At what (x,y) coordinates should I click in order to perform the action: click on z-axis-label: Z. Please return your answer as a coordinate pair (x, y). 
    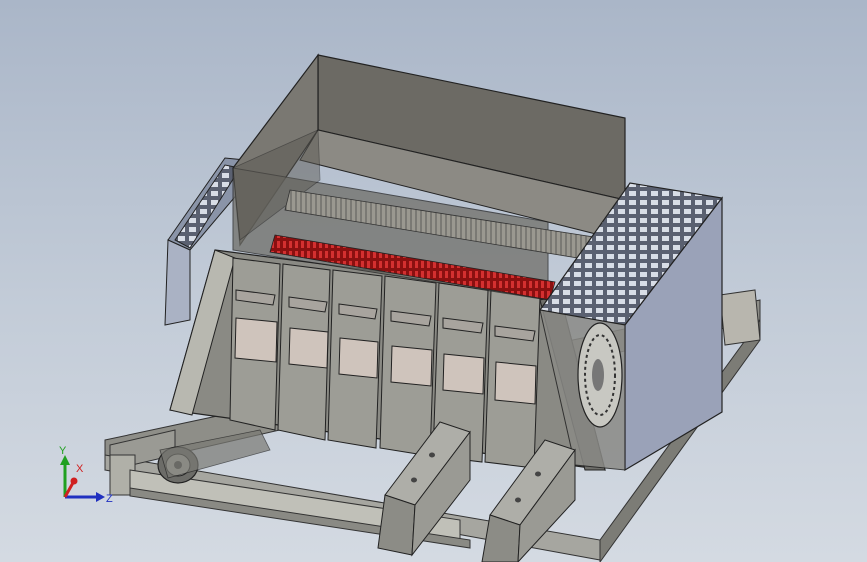
    Looking at the image, I should click on (109, 499).